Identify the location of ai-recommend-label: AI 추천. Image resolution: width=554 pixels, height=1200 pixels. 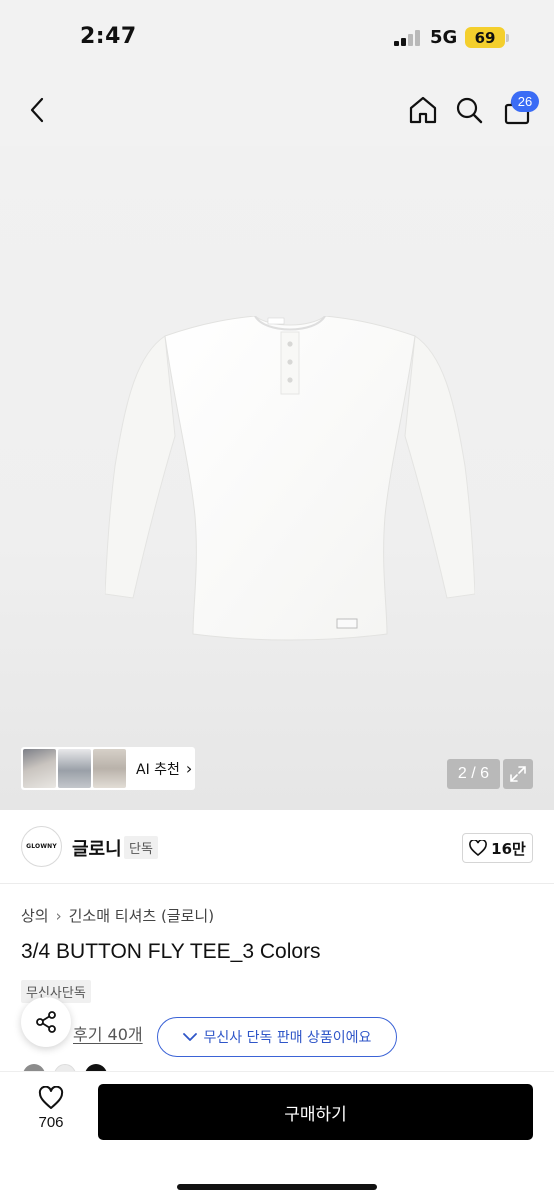
(158, 769).